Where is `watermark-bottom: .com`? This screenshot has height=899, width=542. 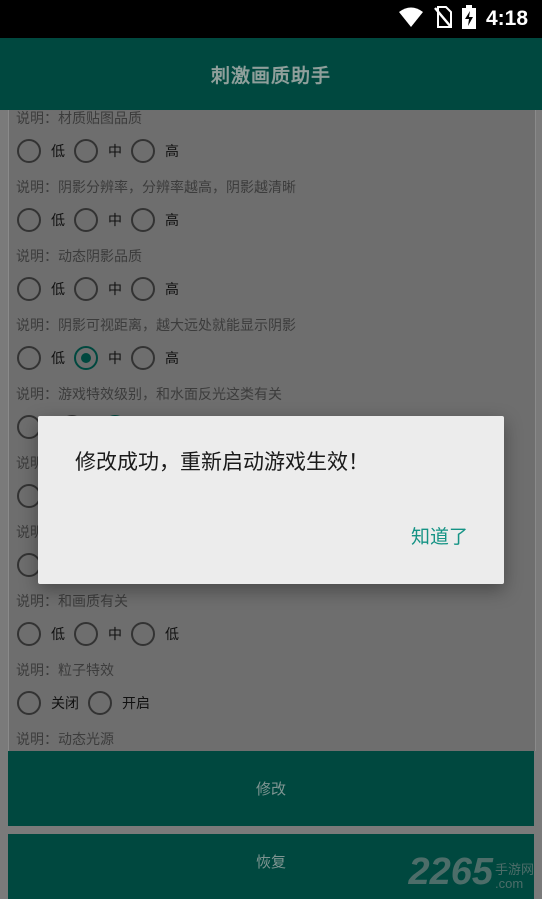 watermark-bottom: .com is located at coordinates (509, 883).